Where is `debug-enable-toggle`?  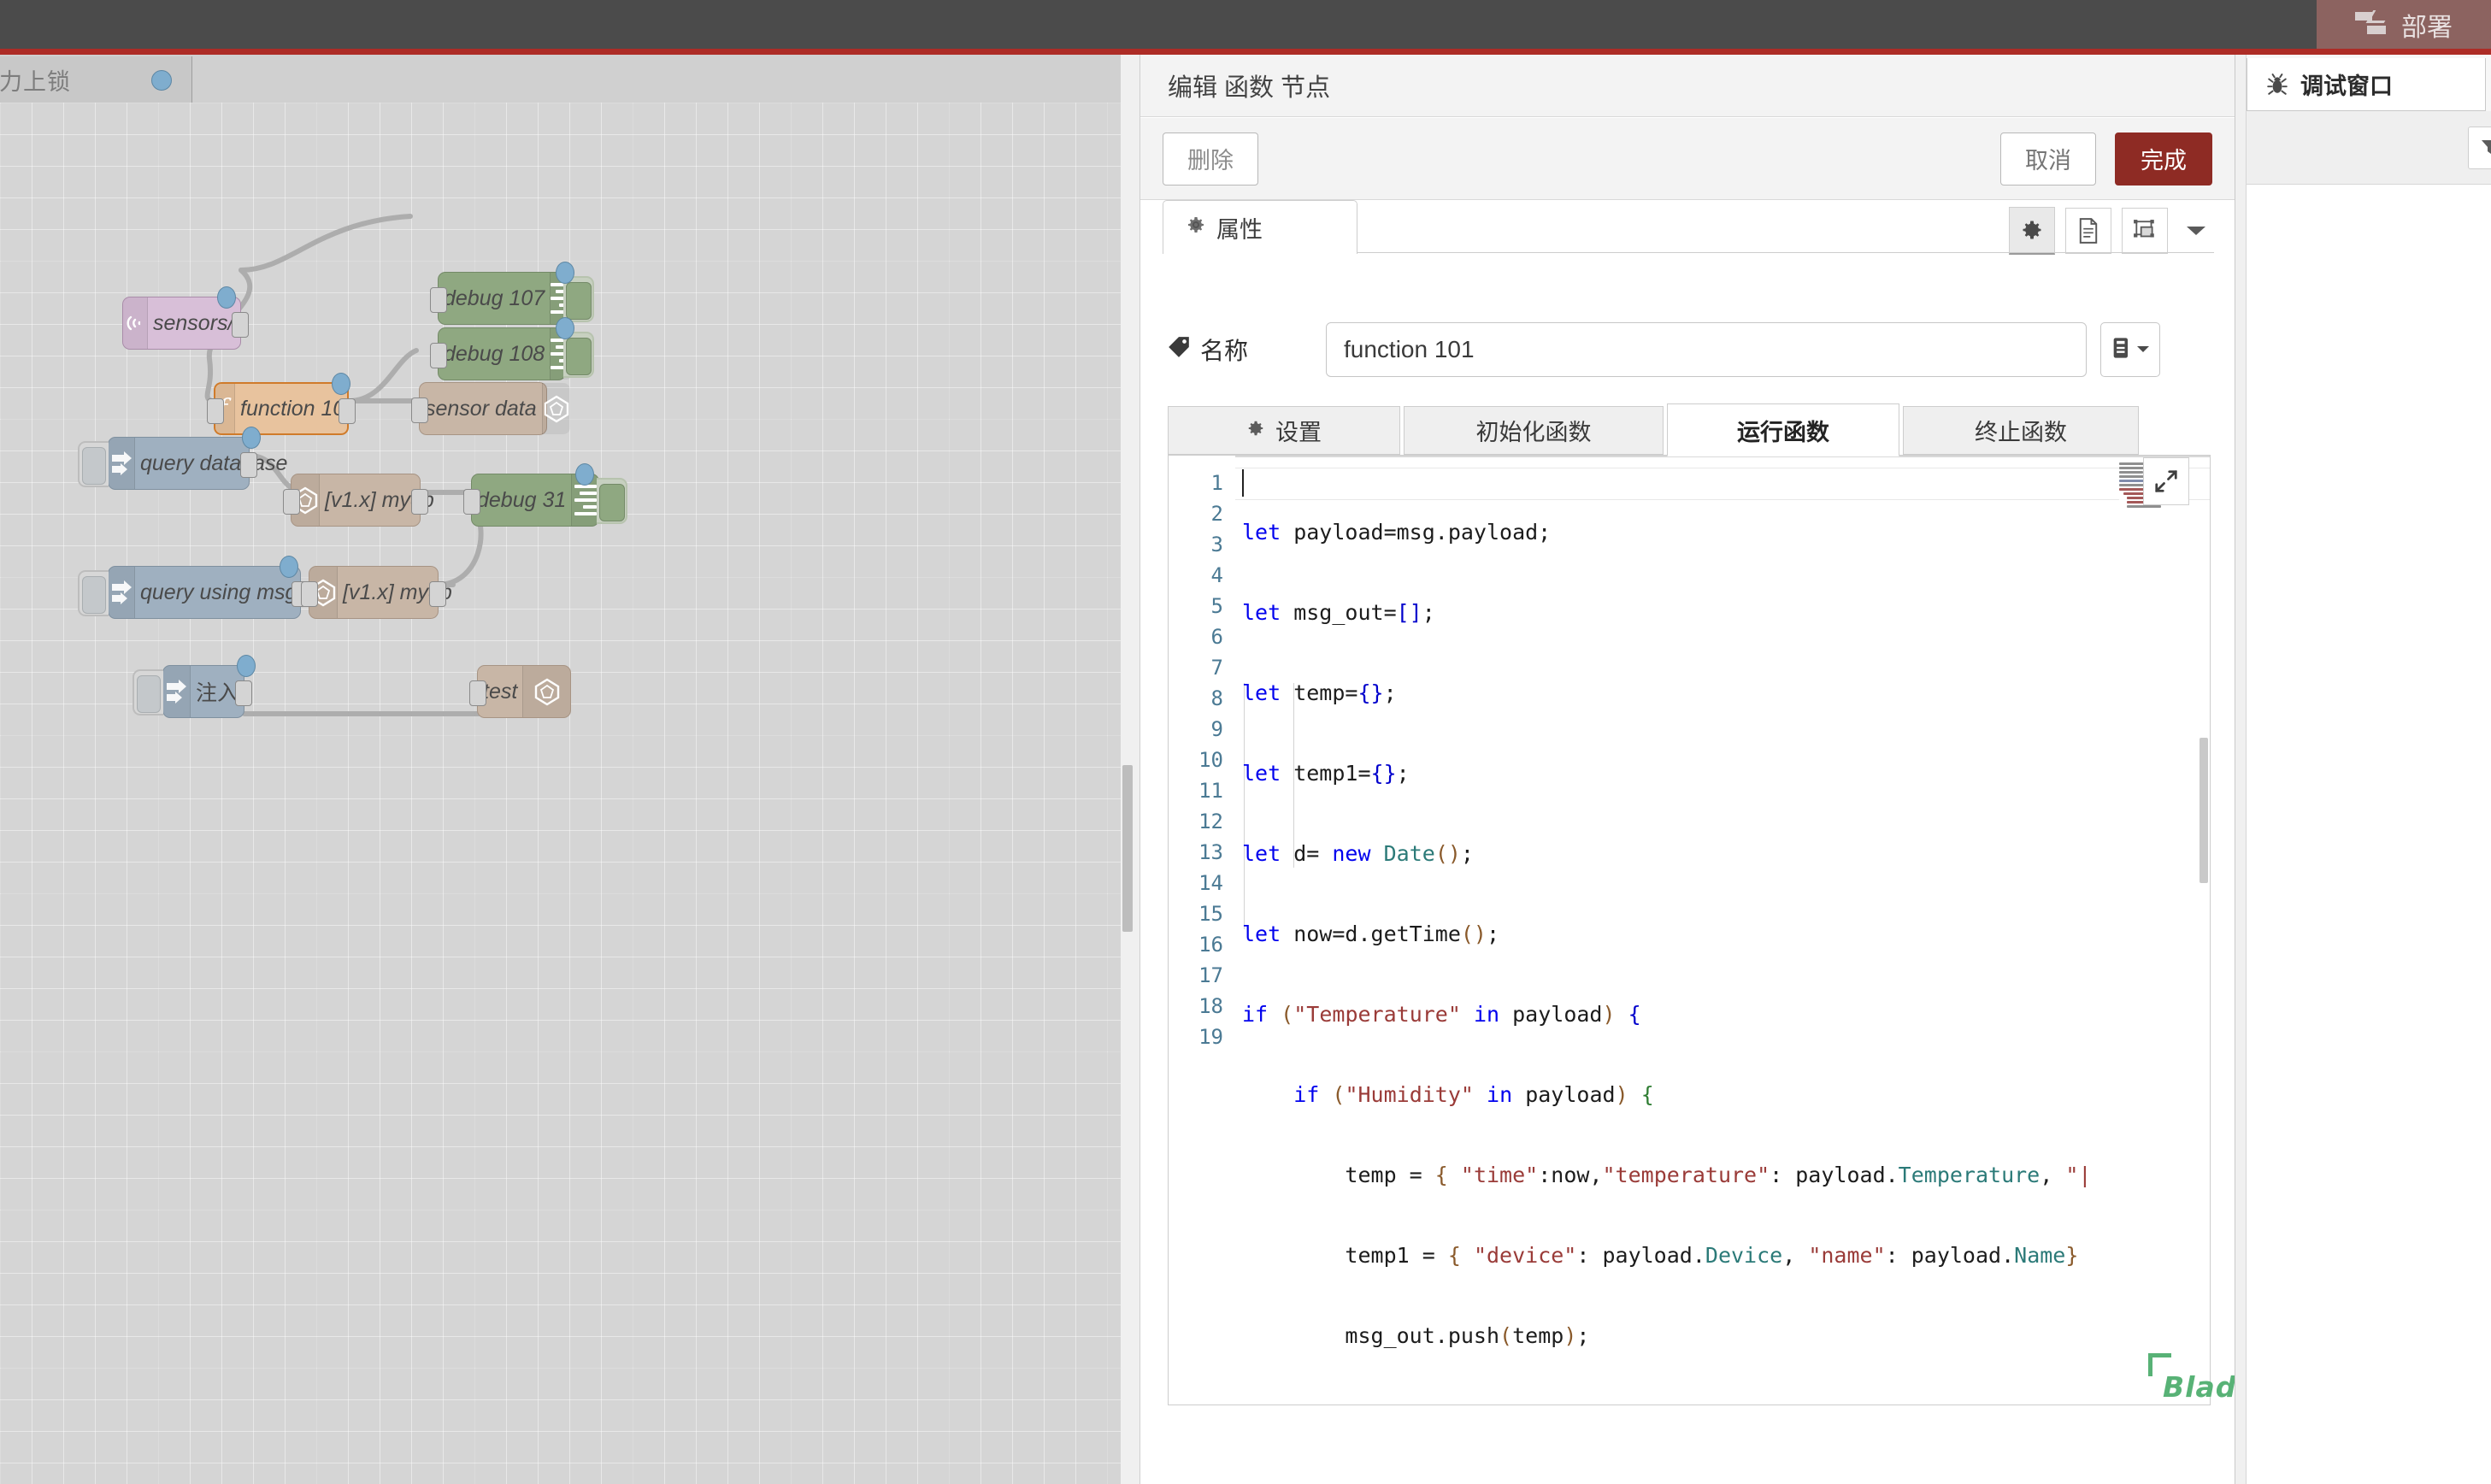 debug-enable-toggle is located at coordinates (612, 501).